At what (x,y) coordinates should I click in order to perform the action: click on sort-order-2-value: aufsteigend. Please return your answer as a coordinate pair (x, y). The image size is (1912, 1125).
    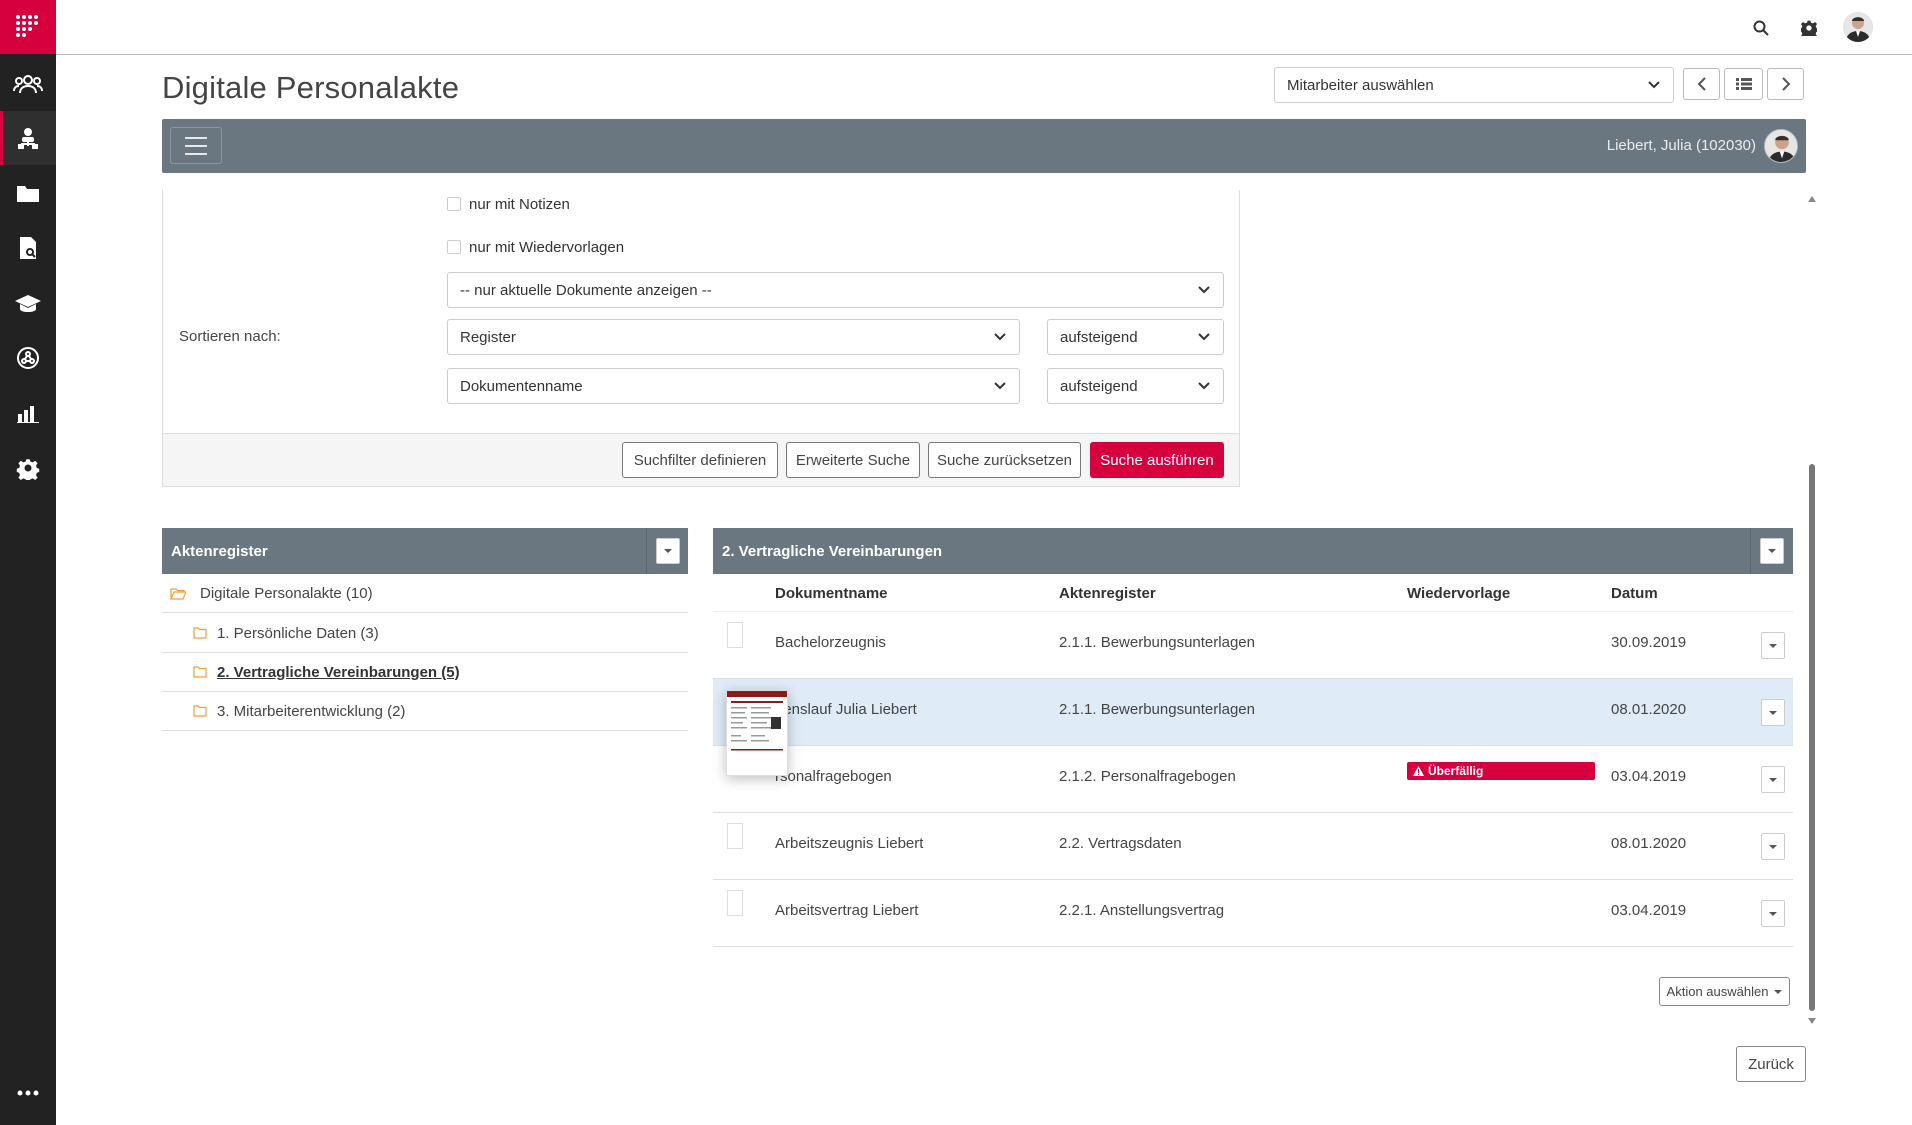
    Looking at the image, I should click on (1099, 386).